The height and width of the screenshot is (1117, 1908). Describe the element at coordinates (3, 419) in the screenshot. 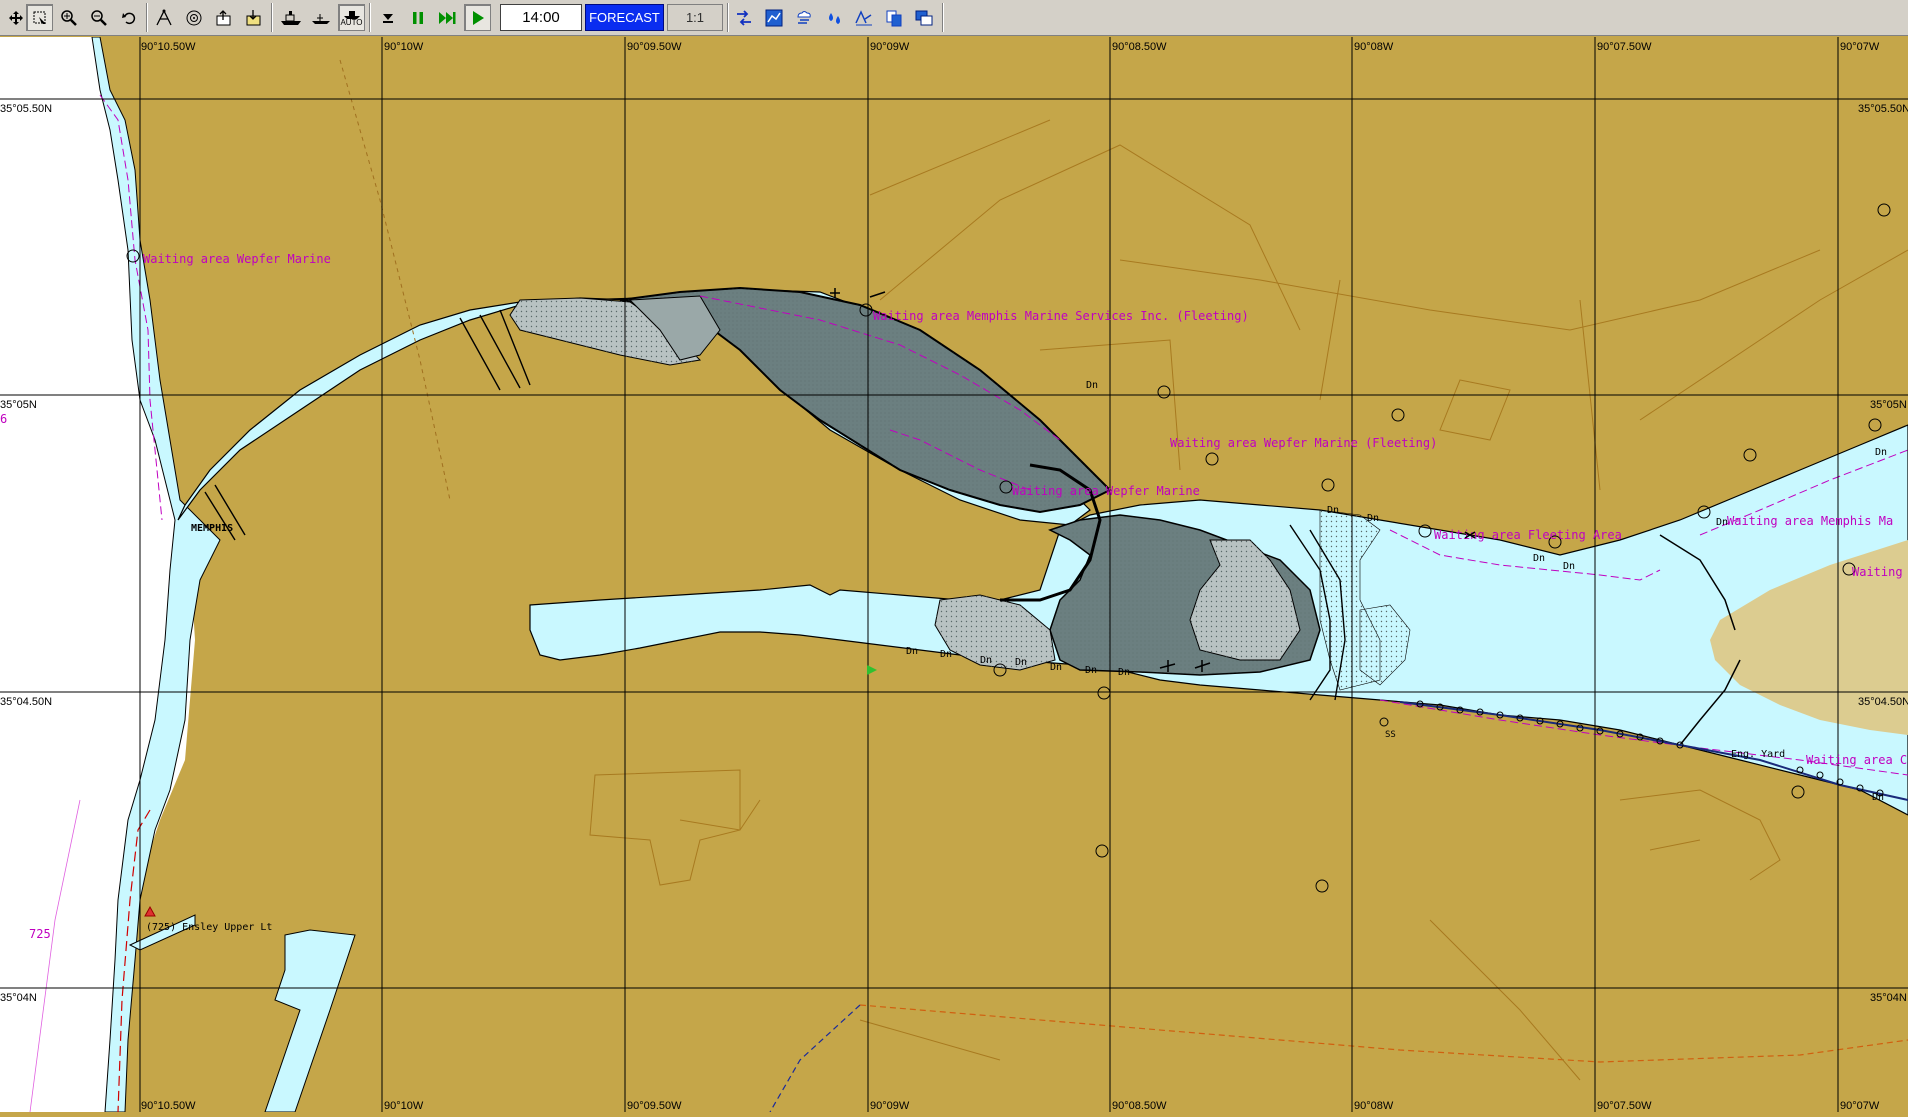

I see `edge-label: 6` at that location.